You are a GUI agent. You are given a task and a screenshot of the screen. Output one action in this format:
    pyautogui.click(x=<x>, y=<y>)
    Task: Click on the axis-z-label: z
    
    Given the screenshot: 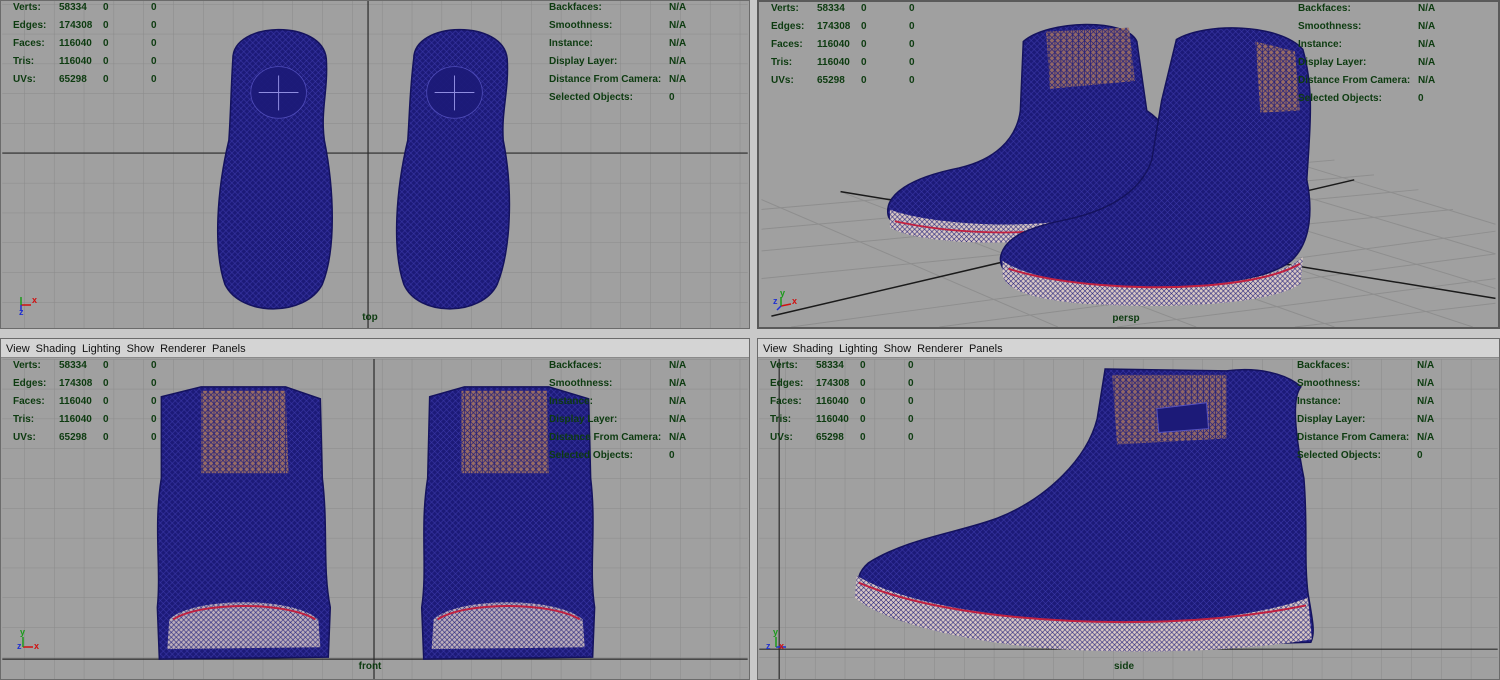 What is the action you would take?
    pyautogui.click(x=768, y=646)
    